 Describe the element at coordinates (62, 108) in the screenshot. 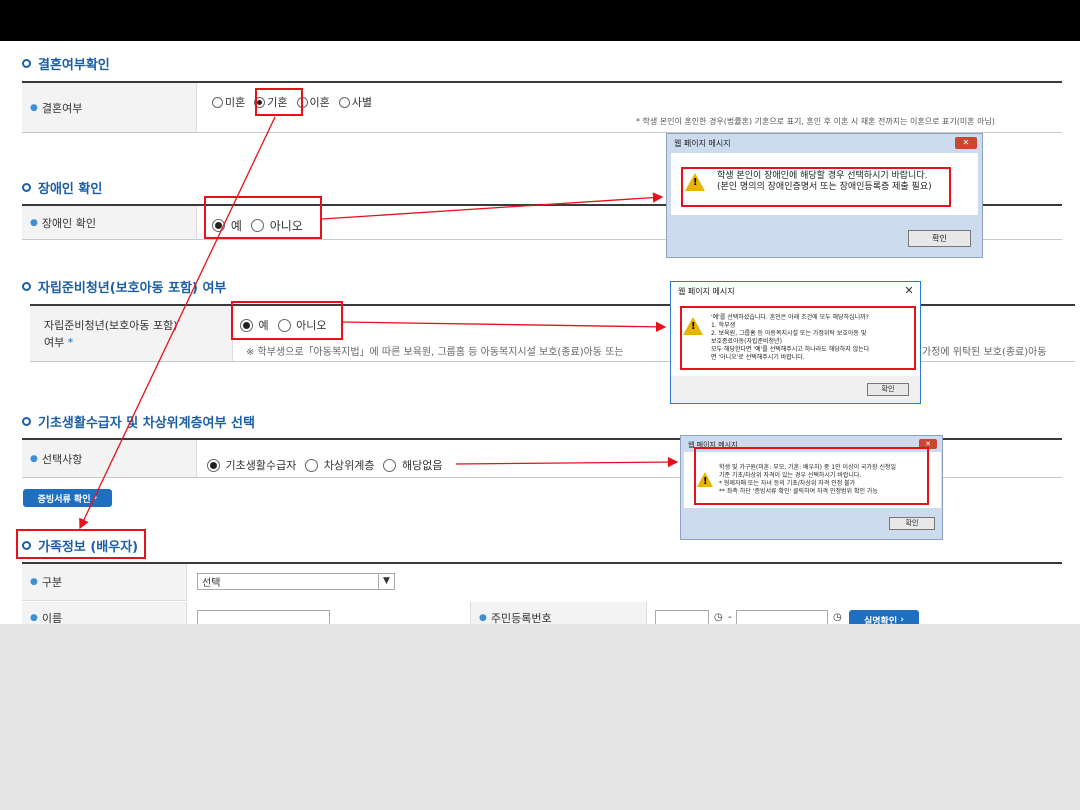

I see `marriage-label: 결혼여부` at that location.